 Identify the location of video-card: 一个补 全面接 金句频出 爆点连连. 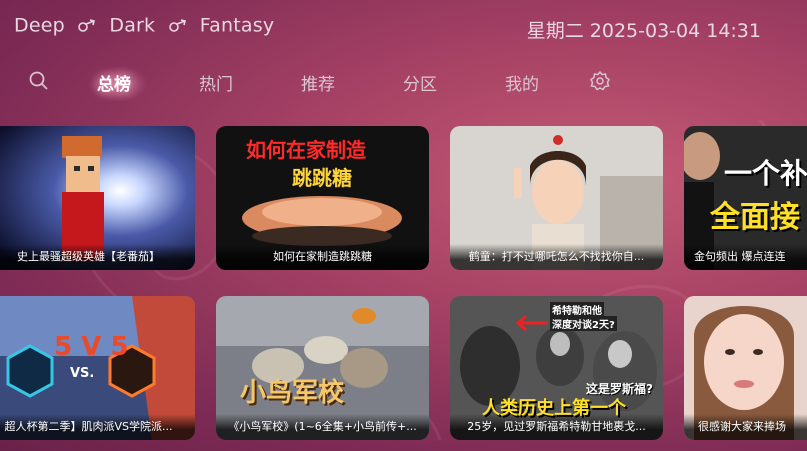
(745, 198).